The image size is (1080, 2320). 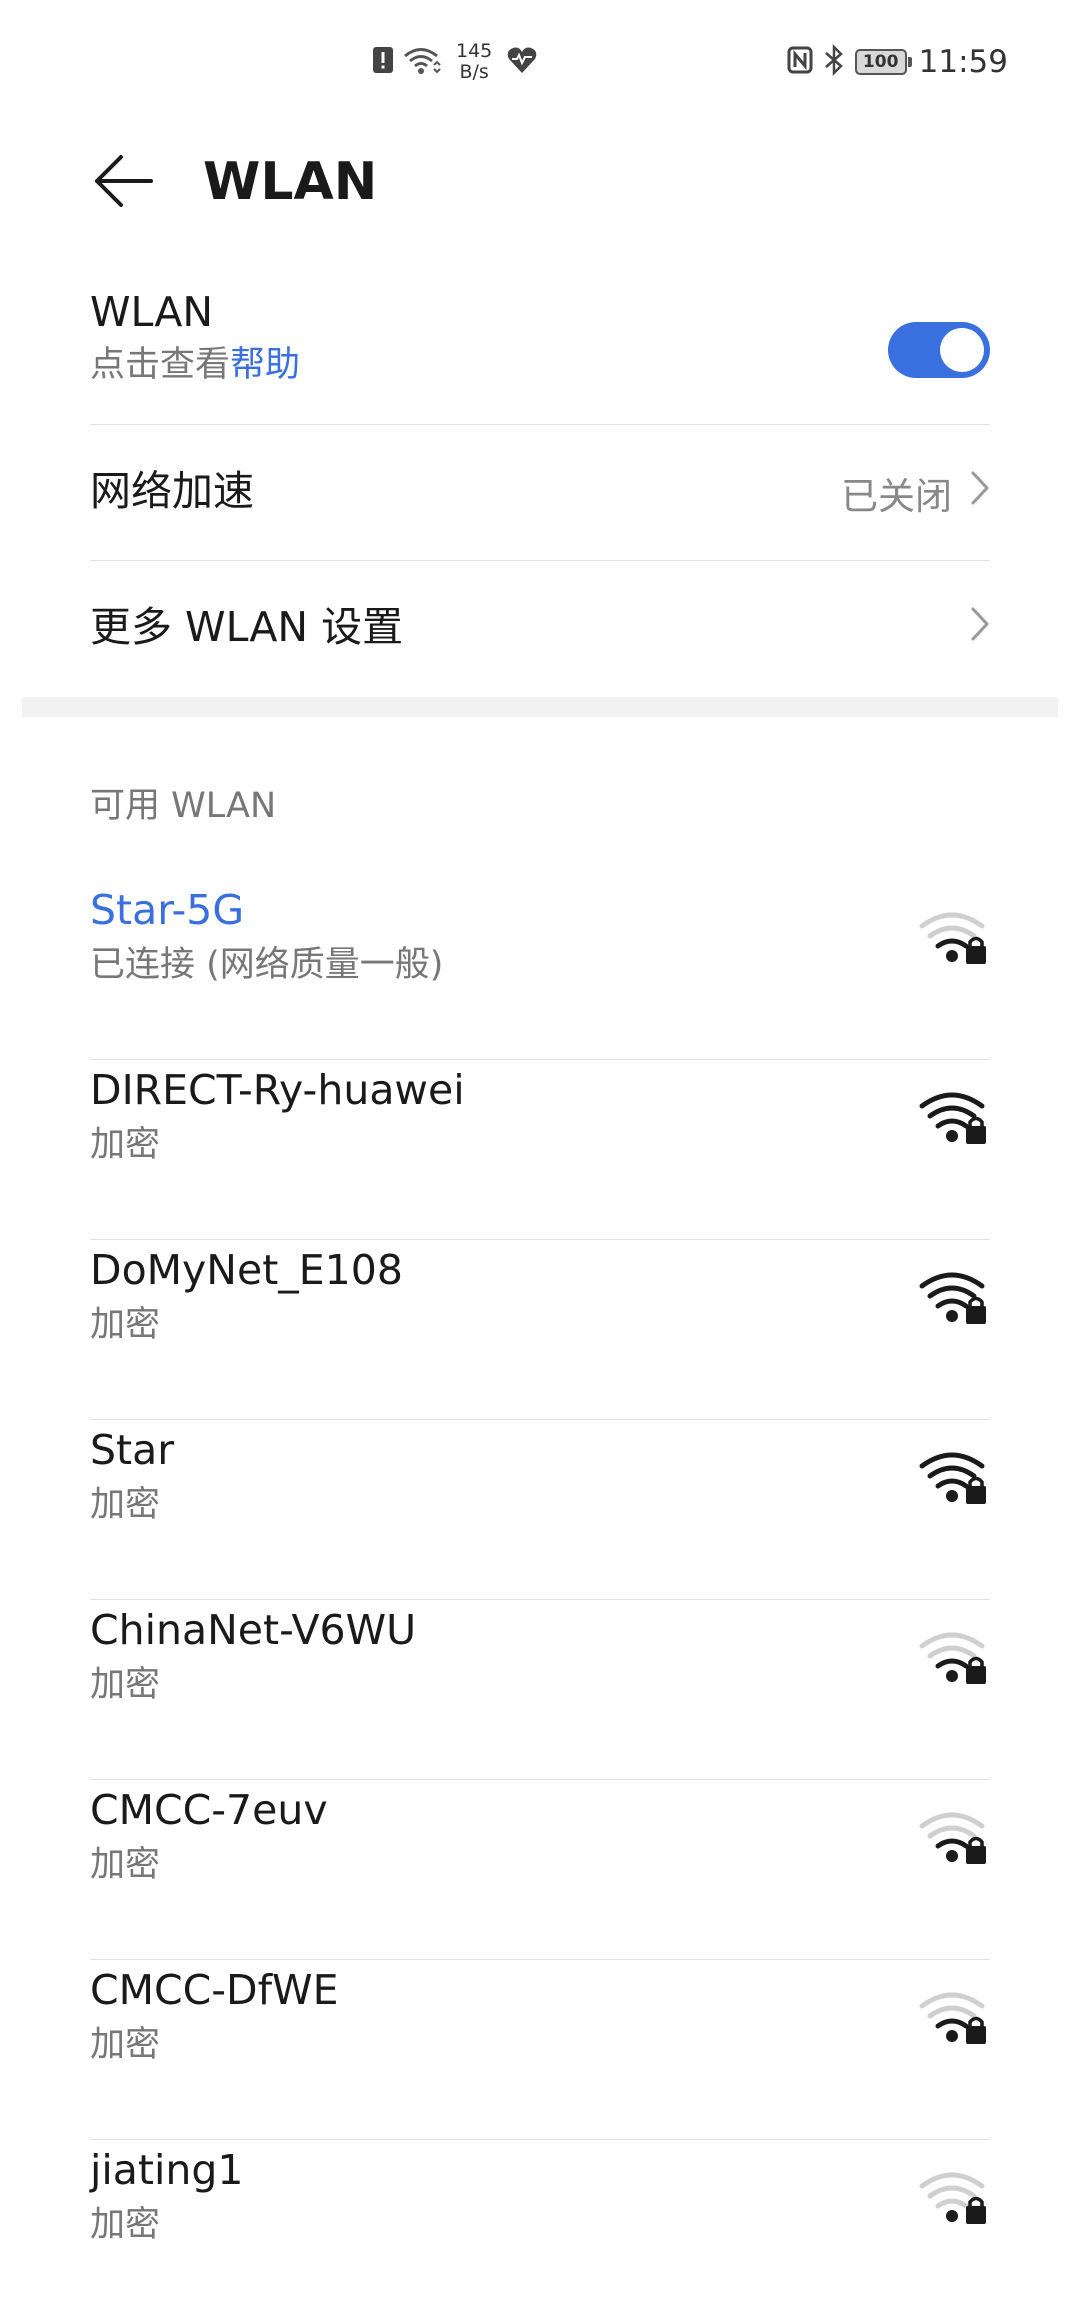 I want to click on wifi-status-icon, so click(x=422, y=62).